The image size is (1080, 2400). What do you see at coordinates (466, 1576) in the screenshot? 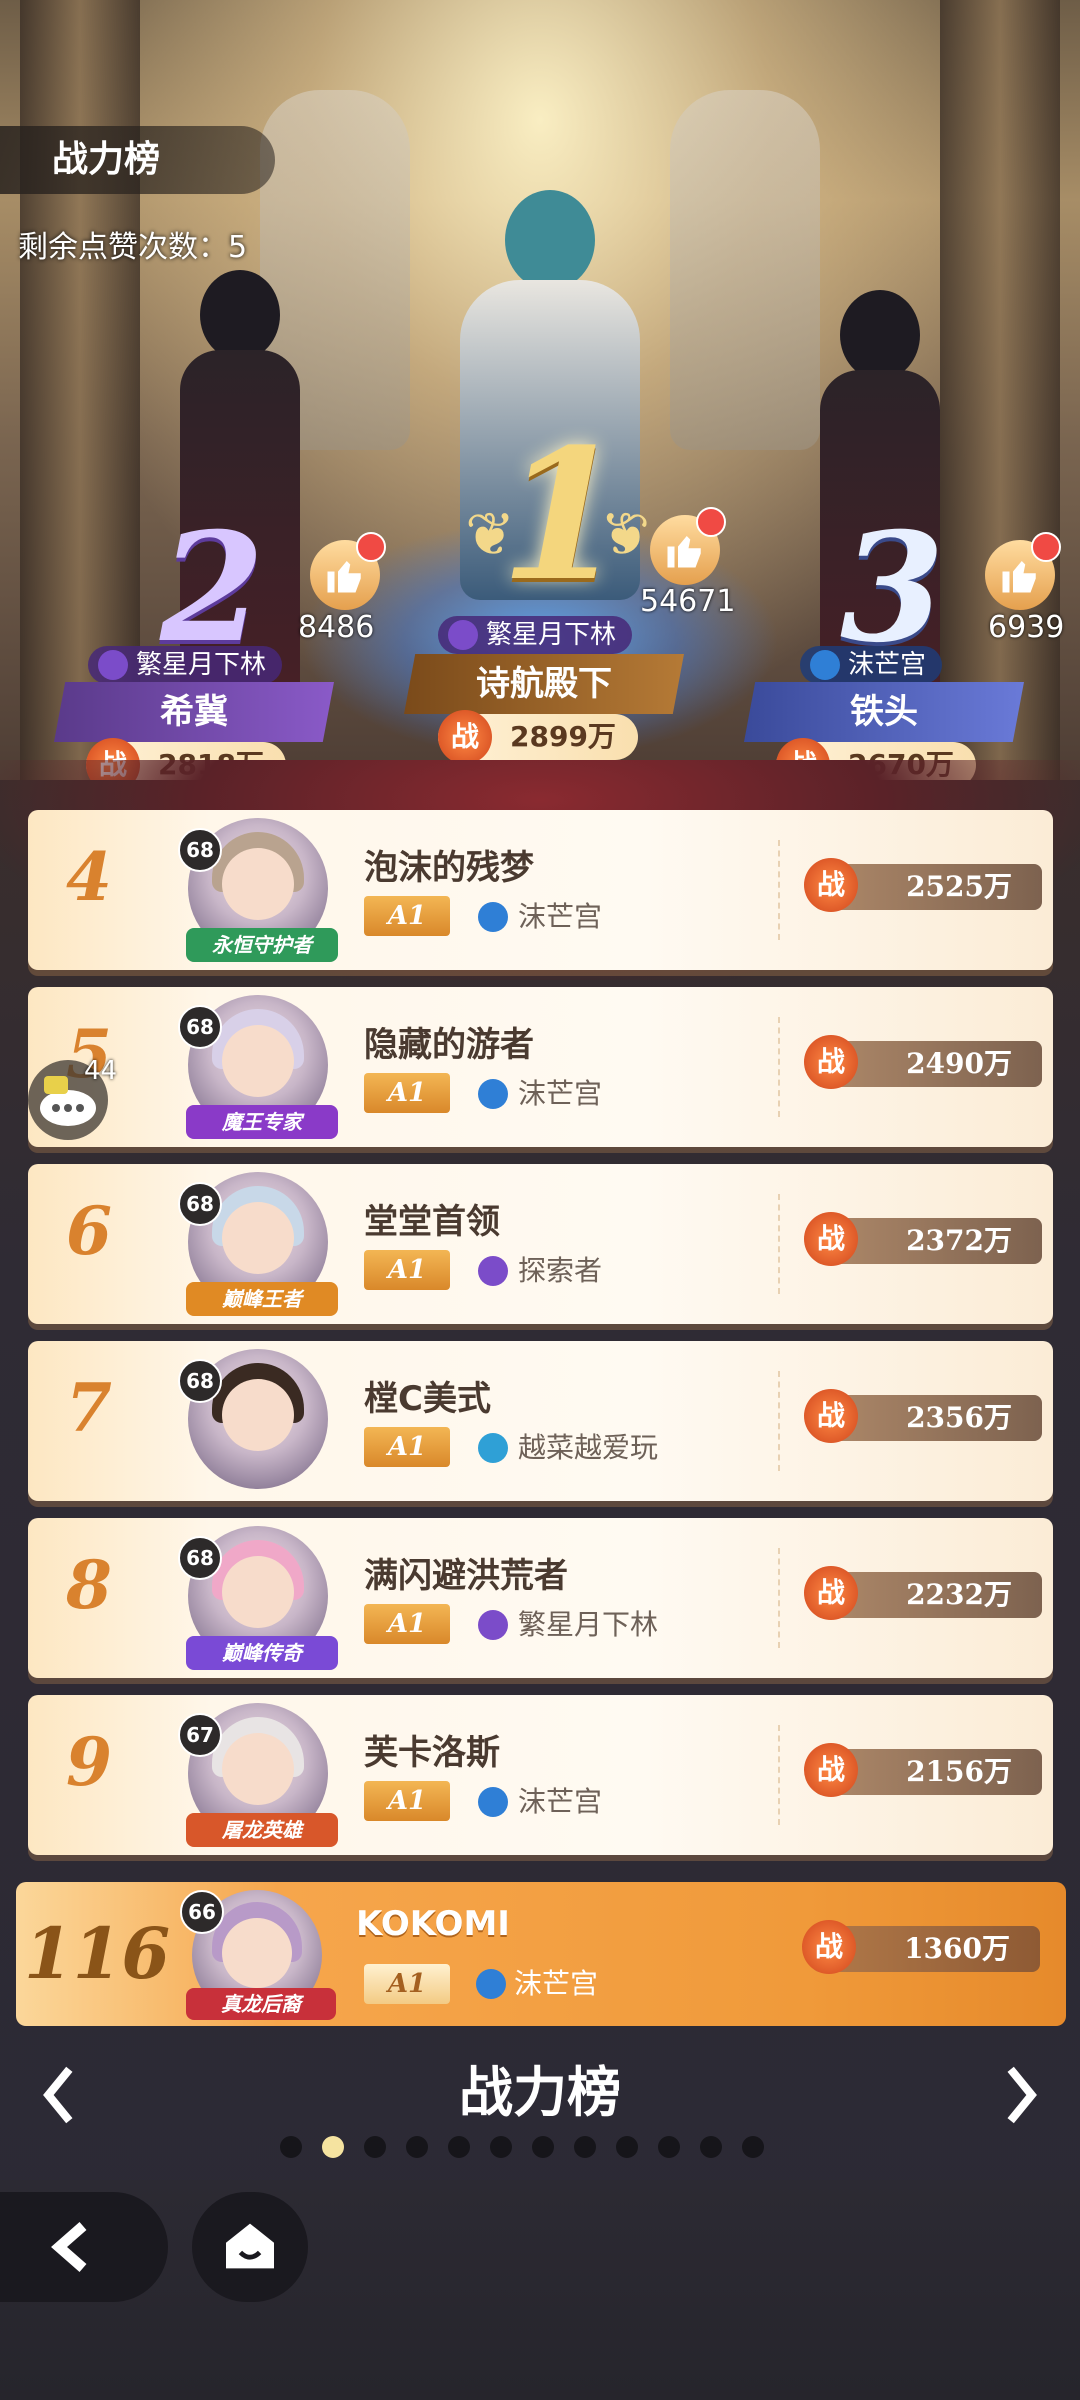
I see `player-name: 满闪避洪荒者` at bounding box center [466, 1576].